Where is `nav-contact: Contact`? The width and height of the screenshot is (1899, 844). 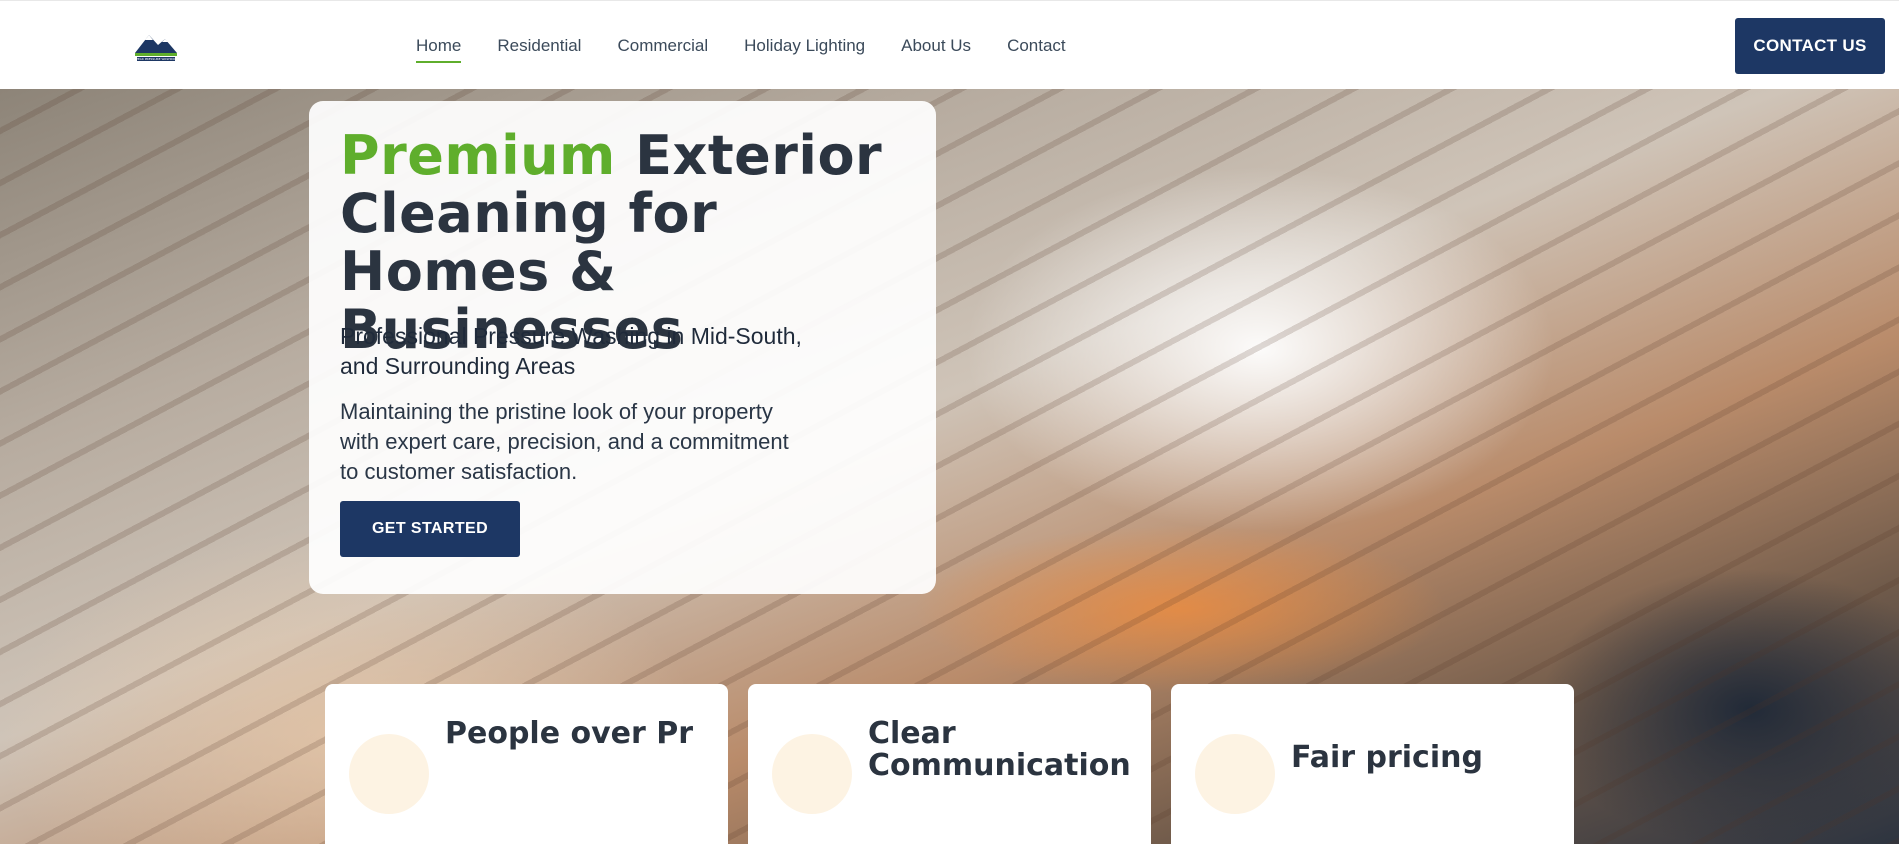 nav-contact: Contact is located at coordinates (1036, 46).